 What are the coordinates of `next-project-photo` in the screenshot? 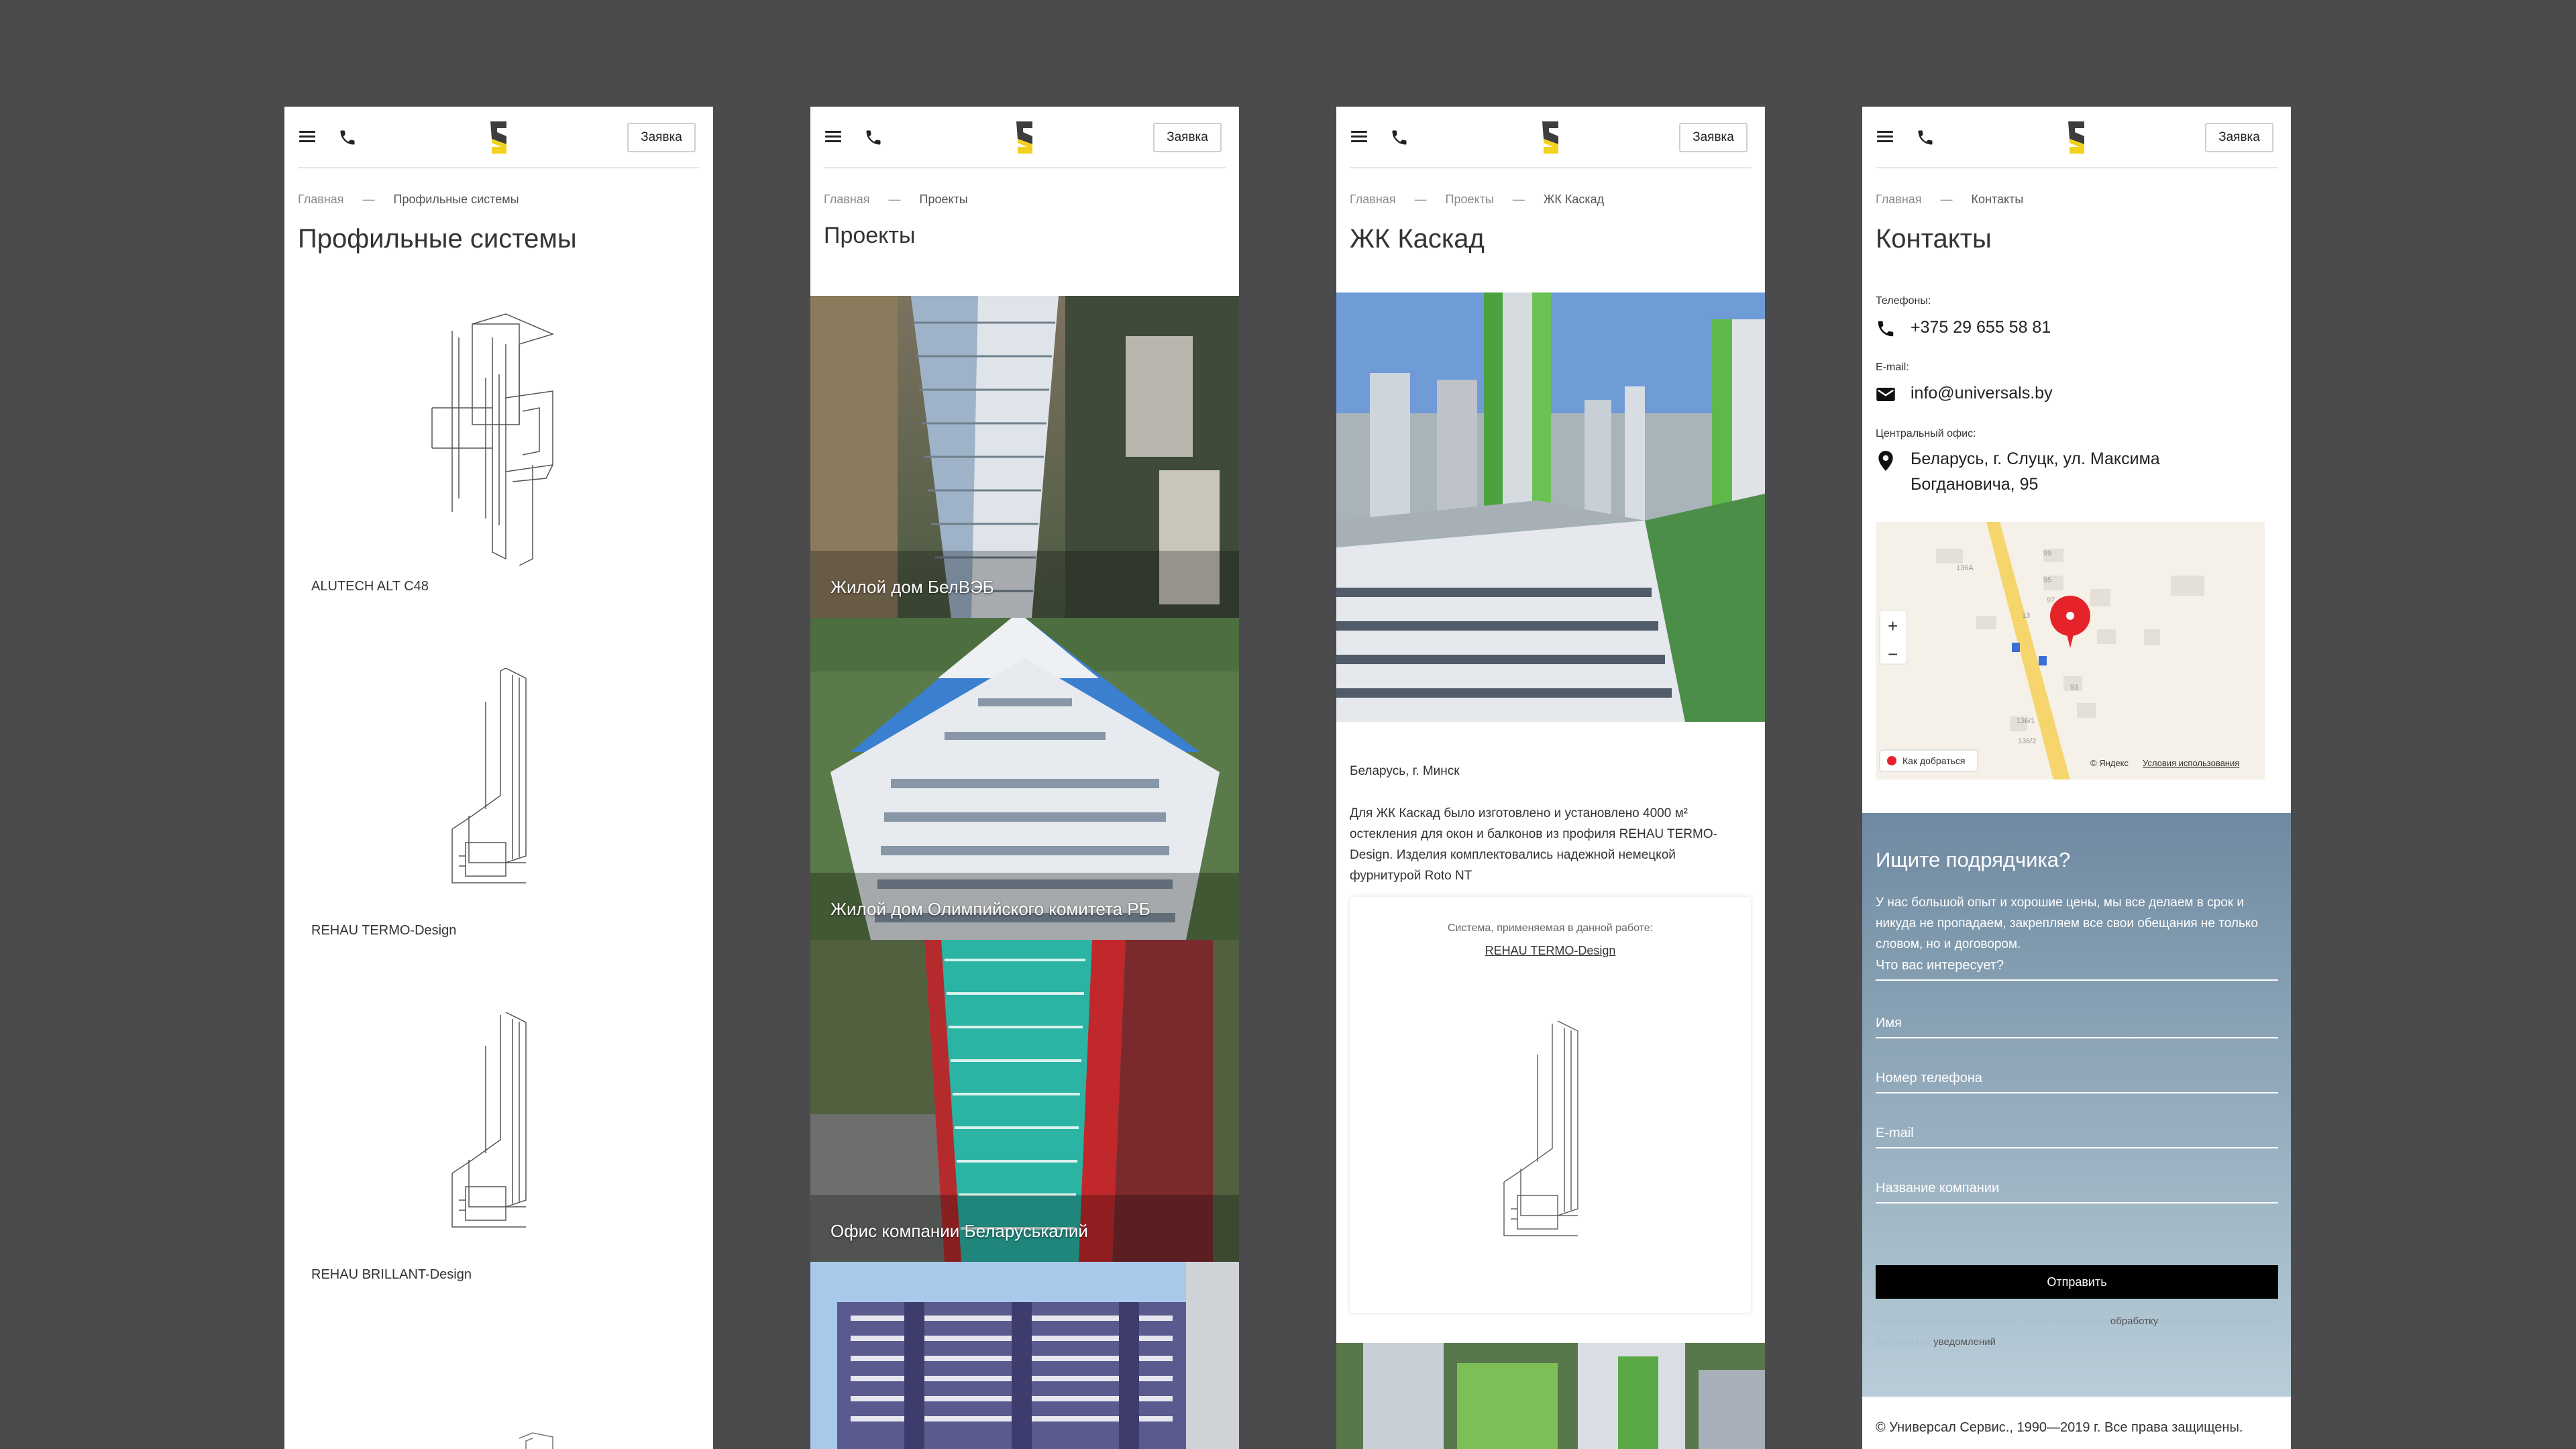 It's located at (1550, 1396).